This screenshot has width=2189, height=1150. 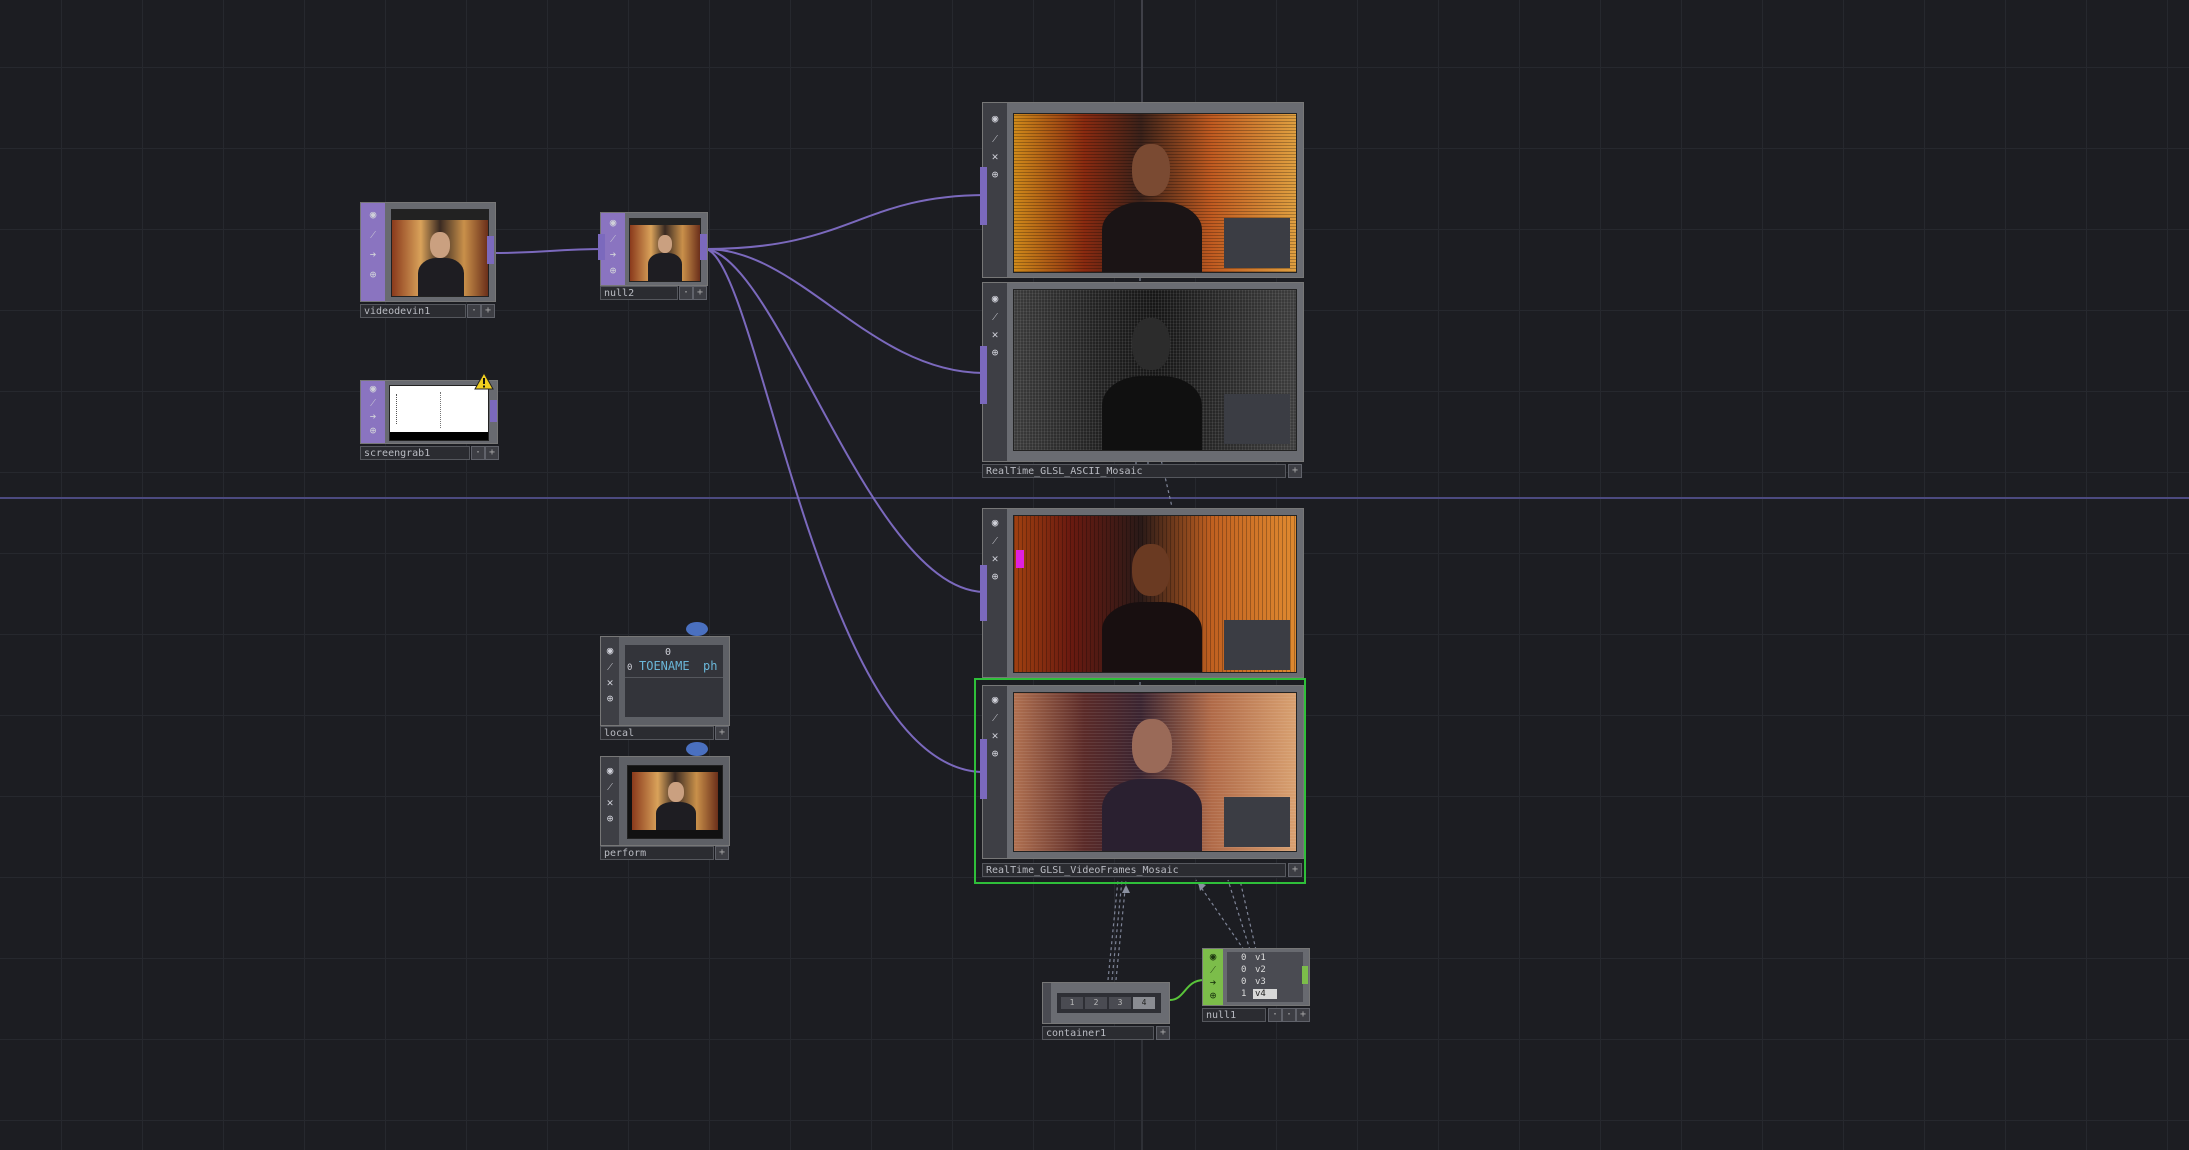 I want to click on node-null2: ◉ ⁄ ➔ ⊕ null2 · +, so click(x=653, y=256).